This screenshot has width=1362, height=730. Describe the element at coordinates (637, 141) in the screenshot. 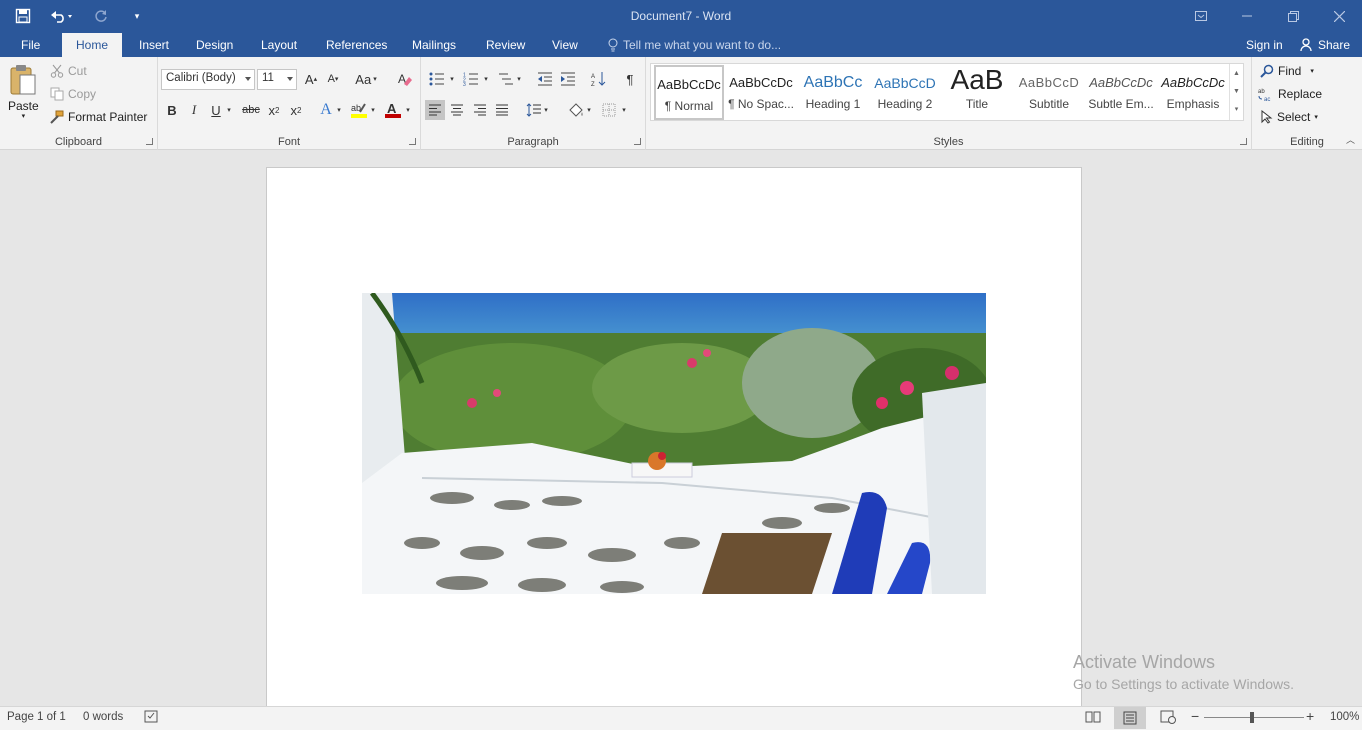

I see `paragraph-dialog-launcher-icon` at that location.